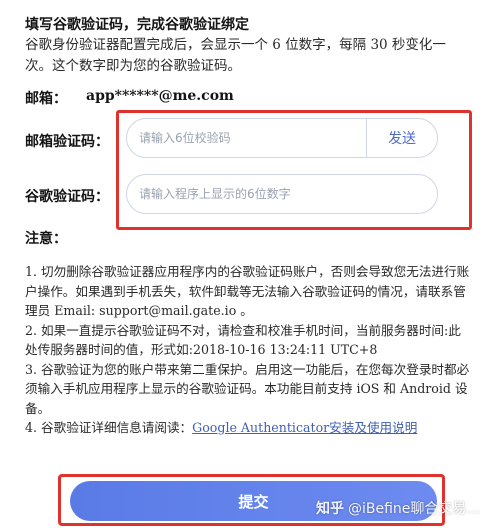 This screenshot has height=530, width=491. Describe the element at coordinates (46, 99) in the screenshot. I see `email-label: 邮箱：` at that location.